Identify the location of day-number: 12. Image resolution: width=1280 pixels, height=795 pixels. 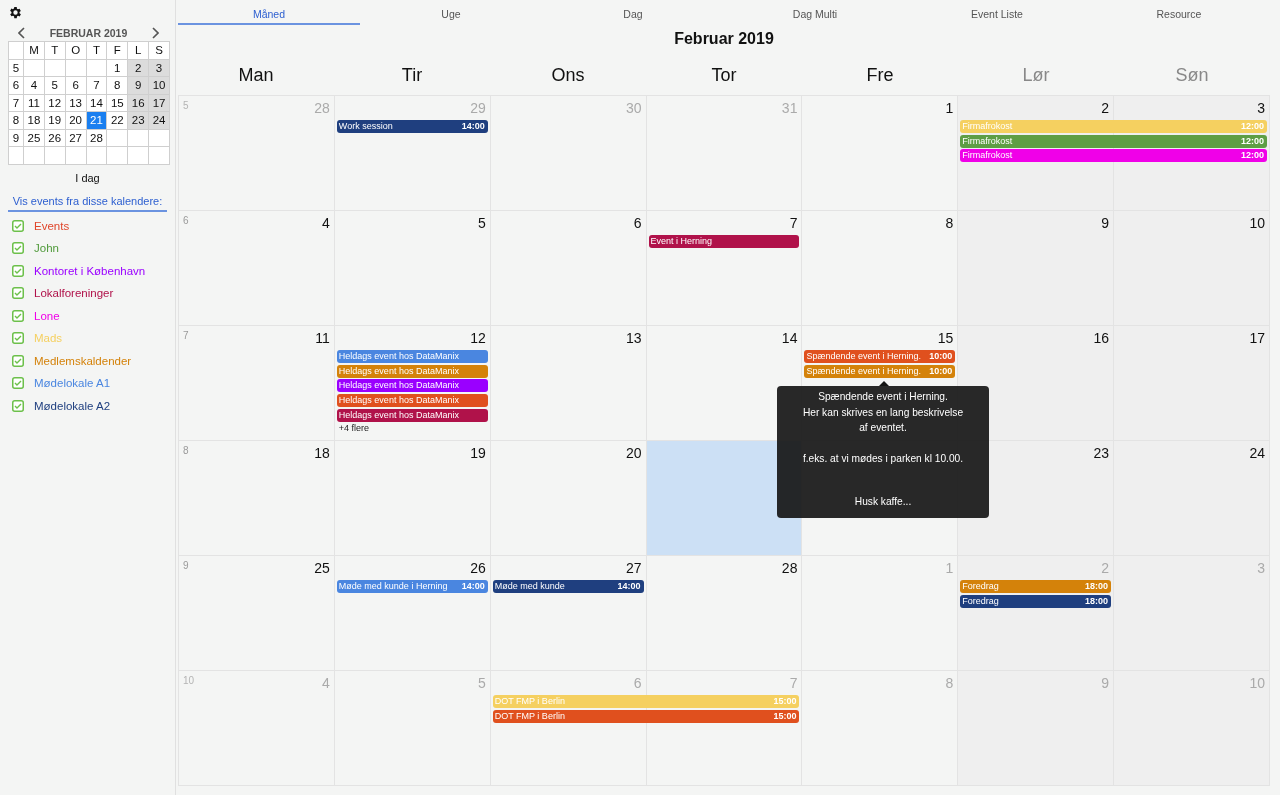
(478, 338).